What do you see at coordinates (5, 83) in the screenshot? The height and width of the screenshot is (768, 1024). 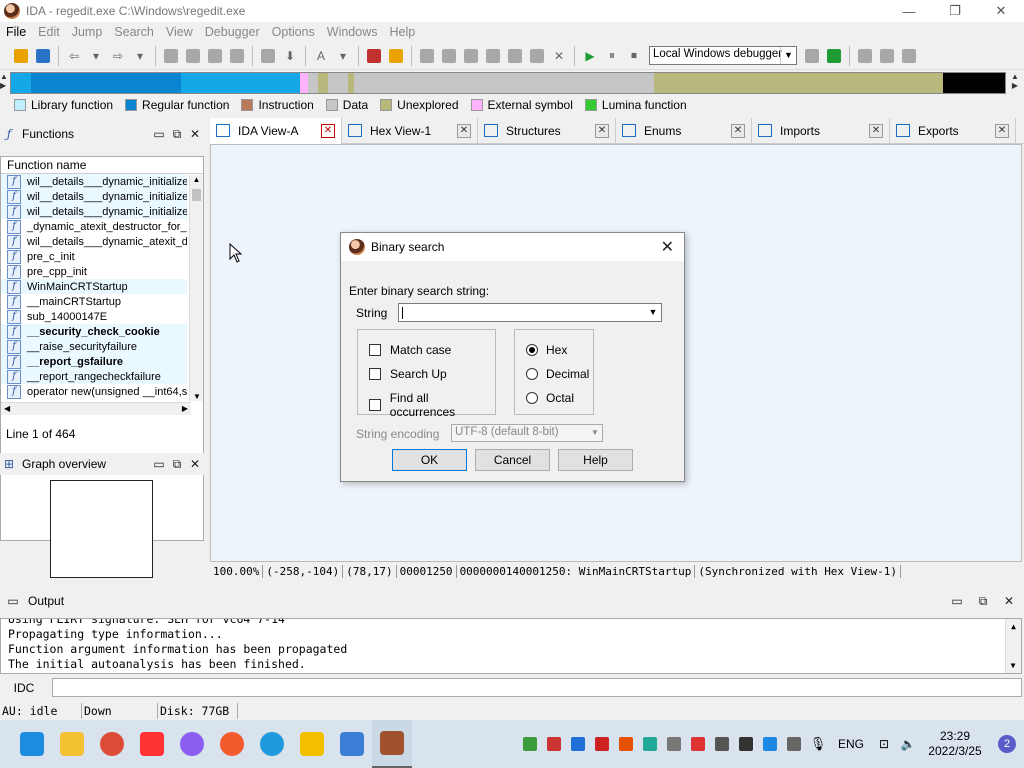 I see `nav-left-arrow-icon: ▲ ▶` at bounding box center [5, 83].